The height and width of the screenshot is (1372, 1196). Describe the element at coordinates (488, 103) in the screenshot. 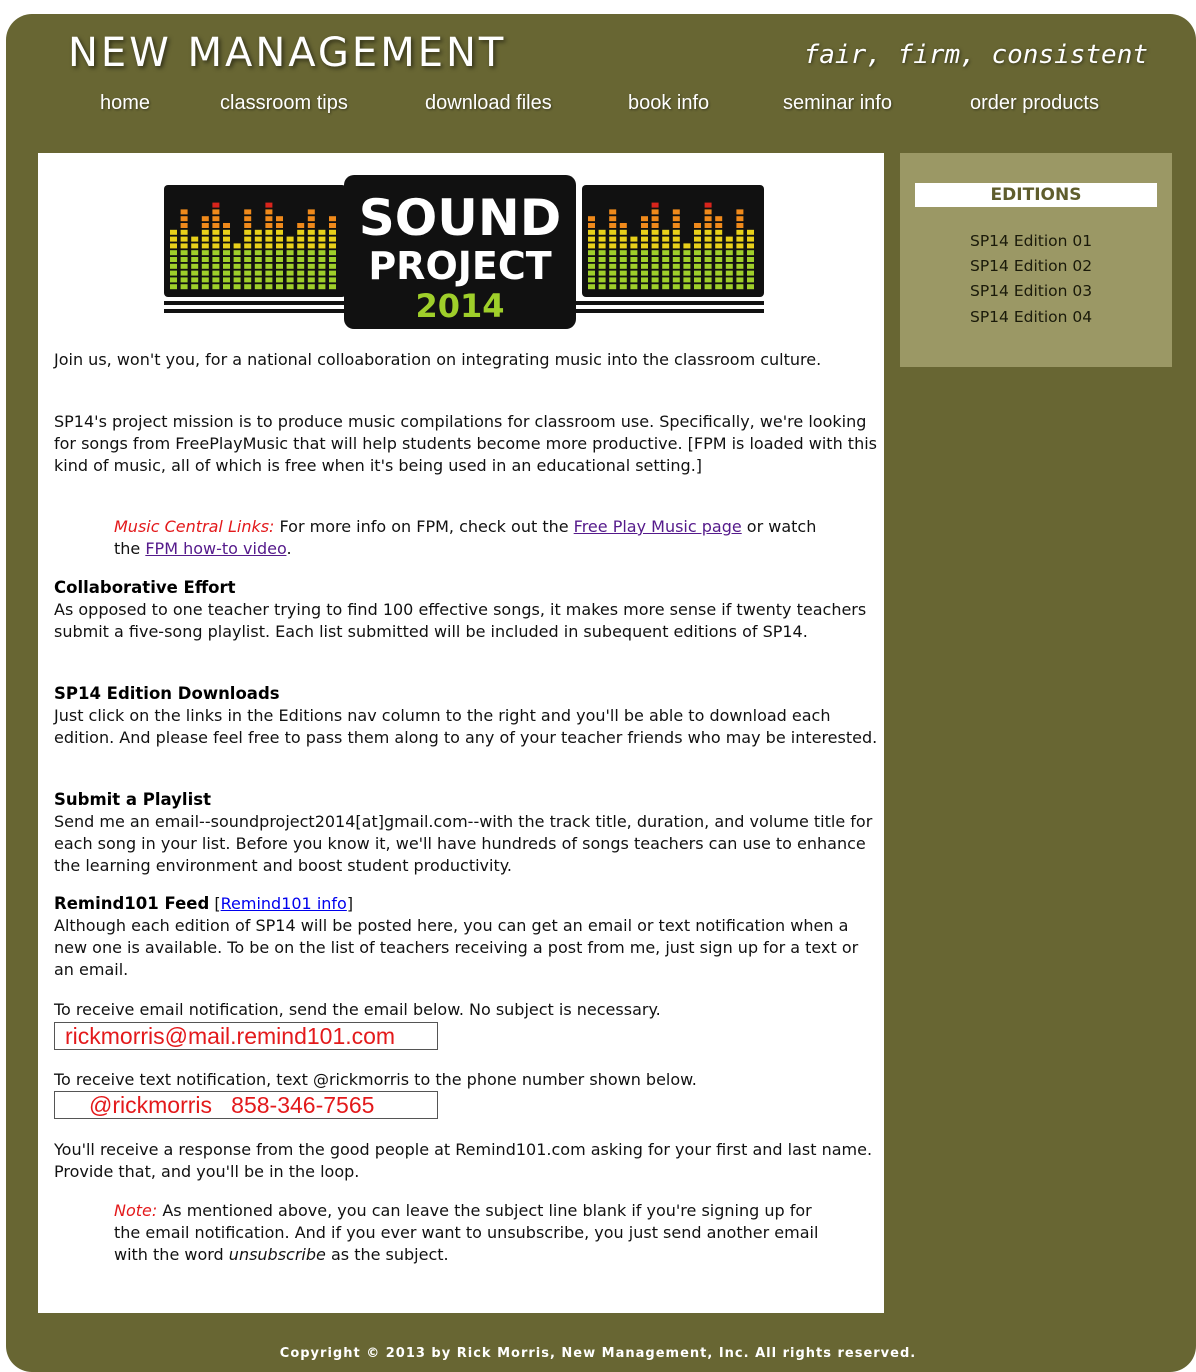

I see `nav-download-files: download files` at that location.